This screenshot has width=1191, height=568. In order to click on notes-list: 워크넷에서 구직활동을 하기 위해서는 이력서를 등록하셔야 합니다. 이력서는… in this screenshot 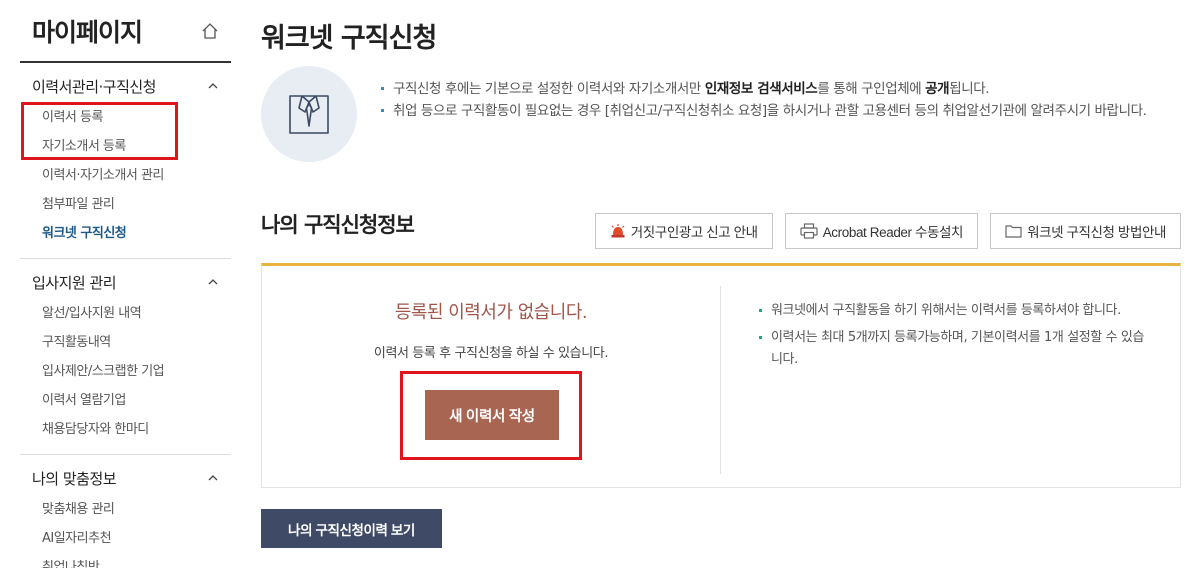, I will do `click(956, 338)`.